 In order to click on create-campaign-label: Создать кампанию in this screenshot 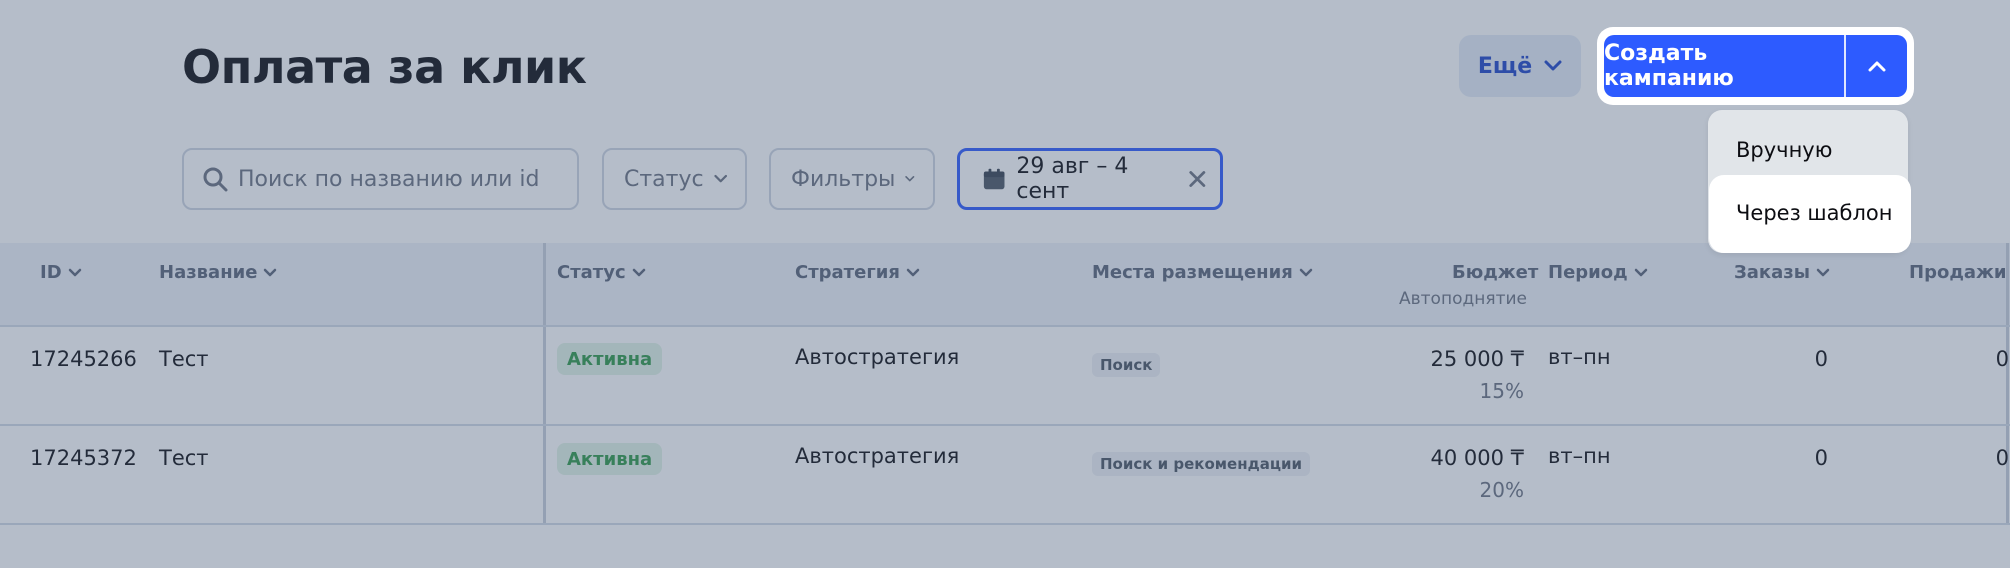, I will do `click(1725, 66)`.